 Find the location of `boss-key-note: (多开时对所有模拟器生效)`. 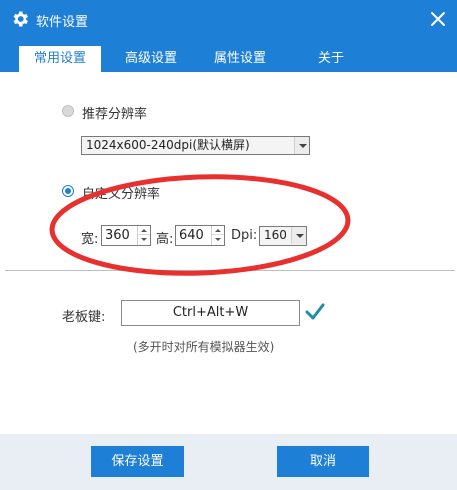

boss-key-note: (多开时对所有模拟器生效) is located at coordinates (204, 347).